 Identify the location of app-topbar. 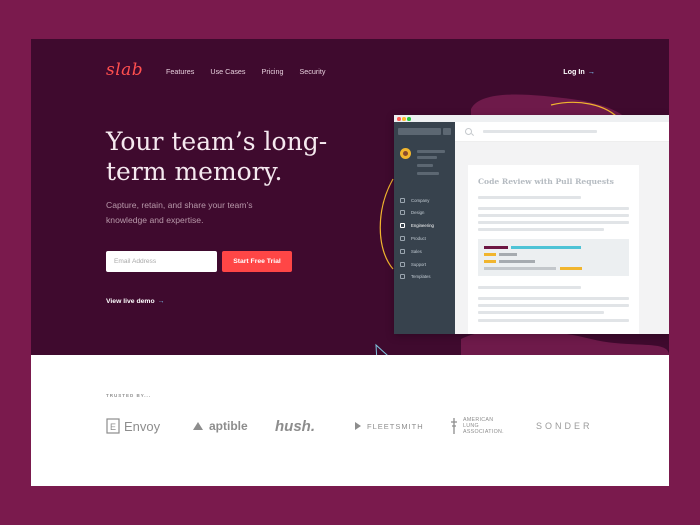
(562, 132).